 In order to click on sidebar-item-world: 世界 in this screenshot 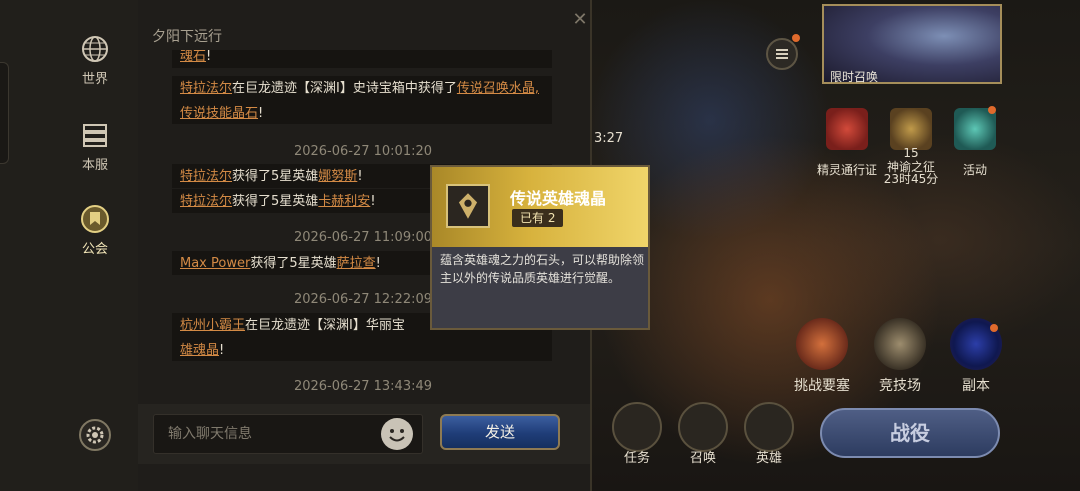, I will do `click(95, 60)`.